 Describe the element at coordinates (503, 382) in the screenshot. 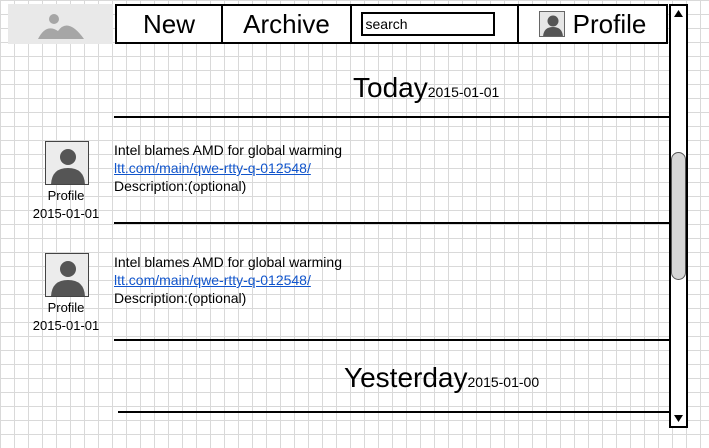

I see `section-date: 2015-01-00` at that location.